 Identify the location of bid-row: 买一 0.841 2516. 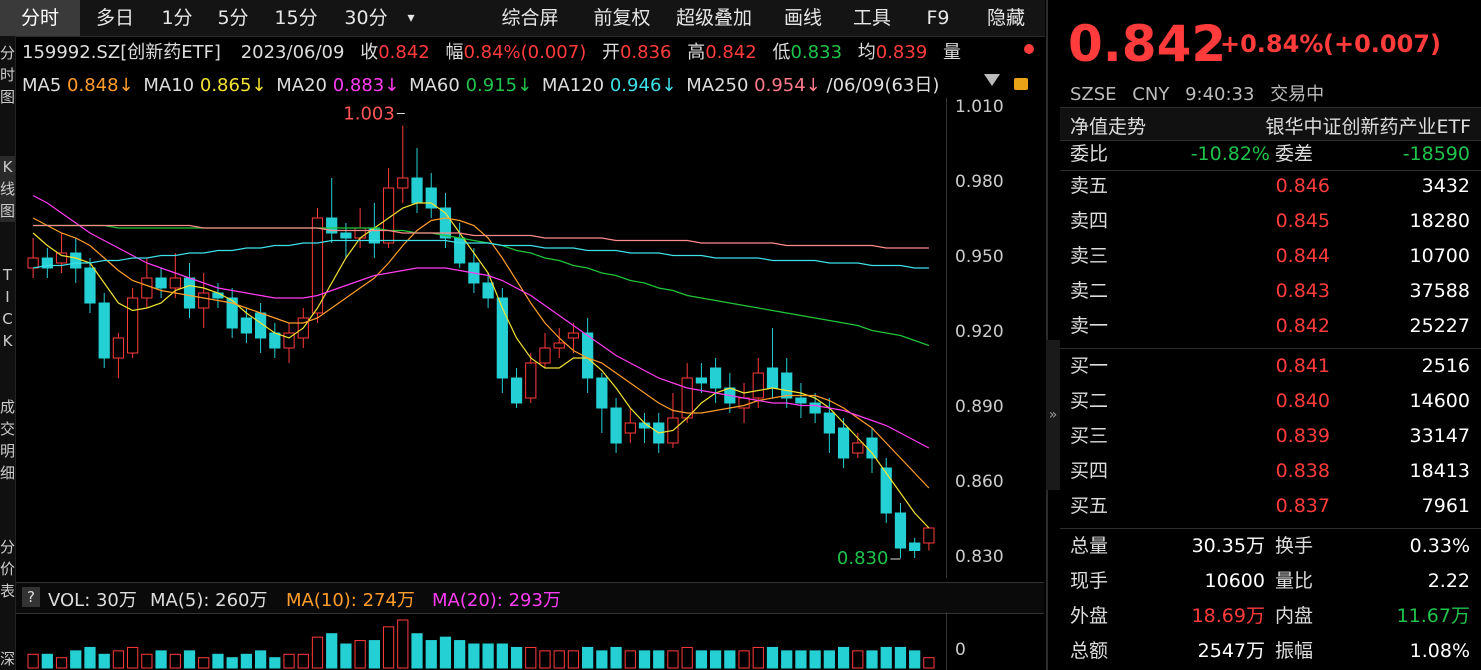
(1270, 366).